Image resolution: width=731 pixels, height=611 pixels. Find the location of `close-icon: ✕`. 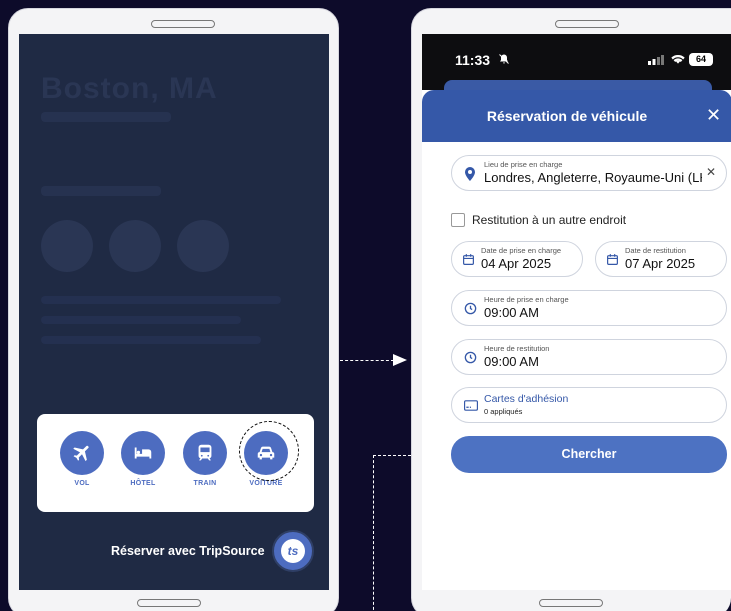

close-icon: ✕ is located at coordinates (713, 115).